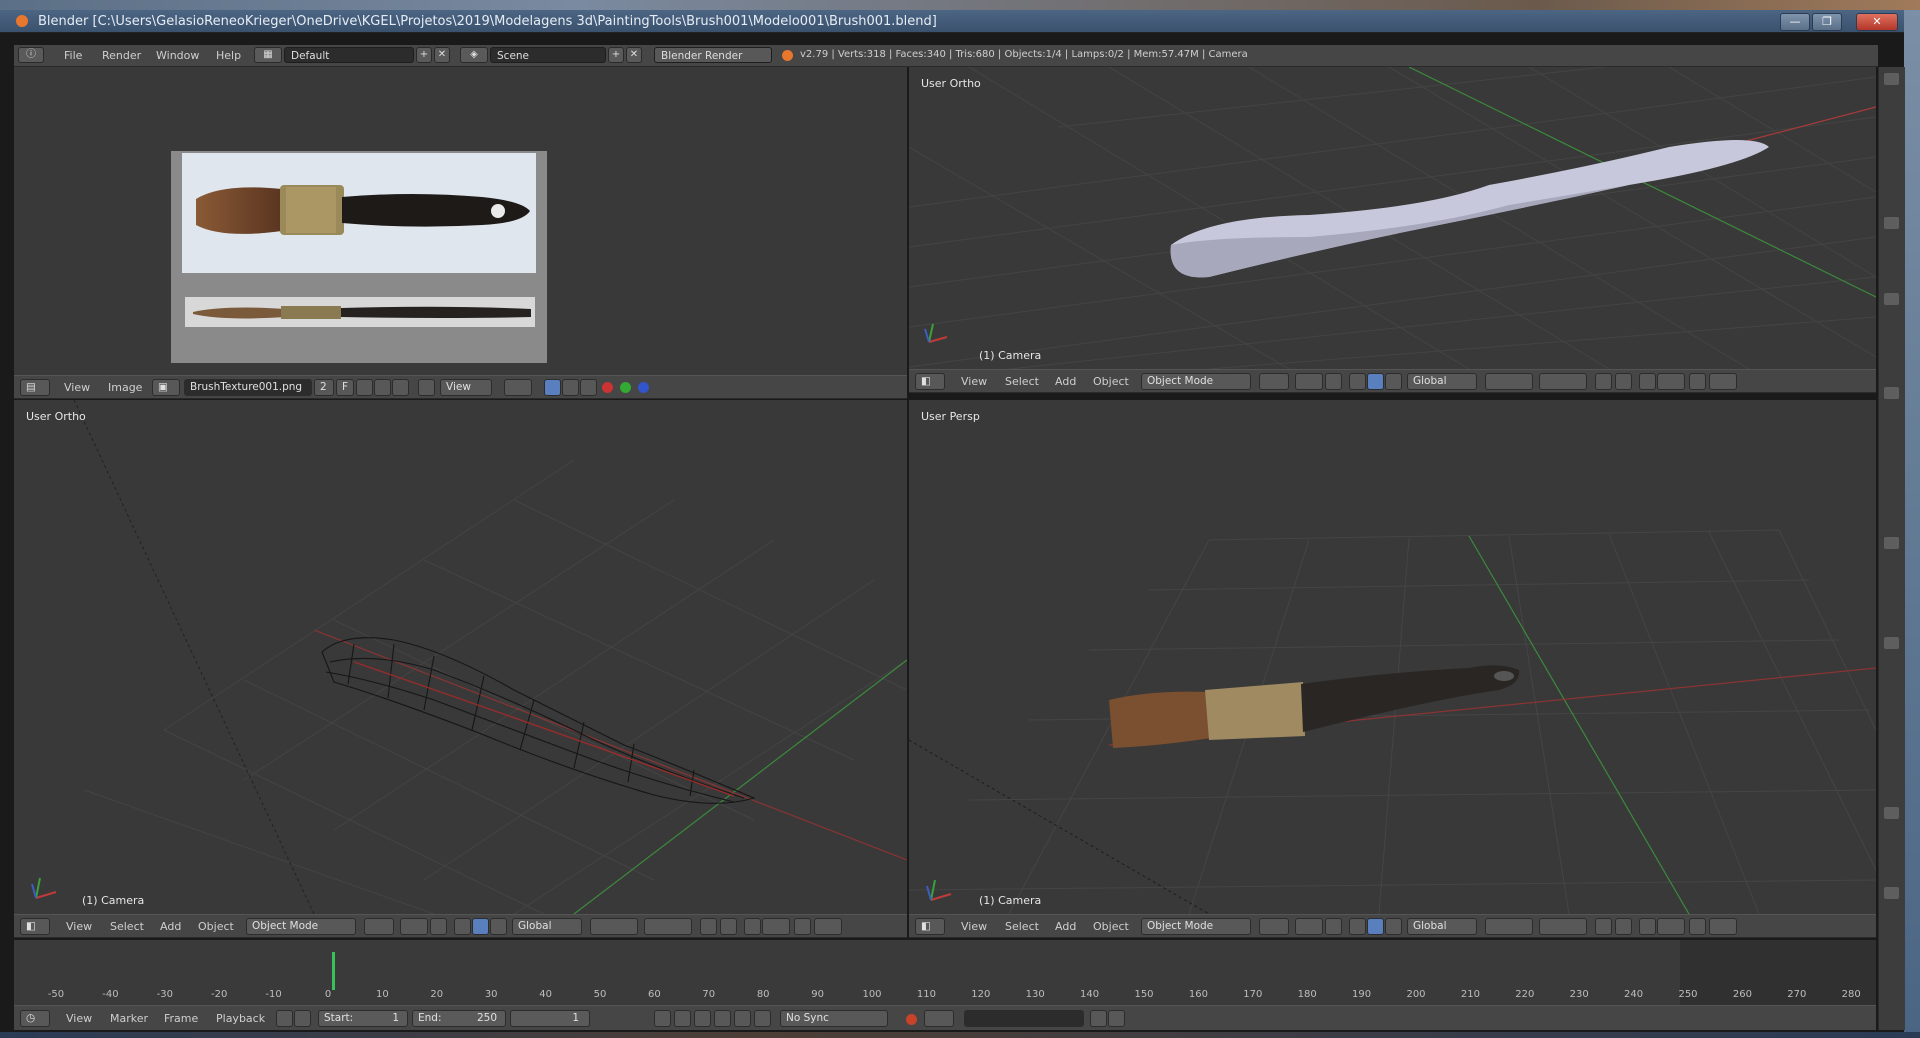  Describe the element at coordinates (1795, 22) in the screenshot. I see `minimize-button: —` at that location.